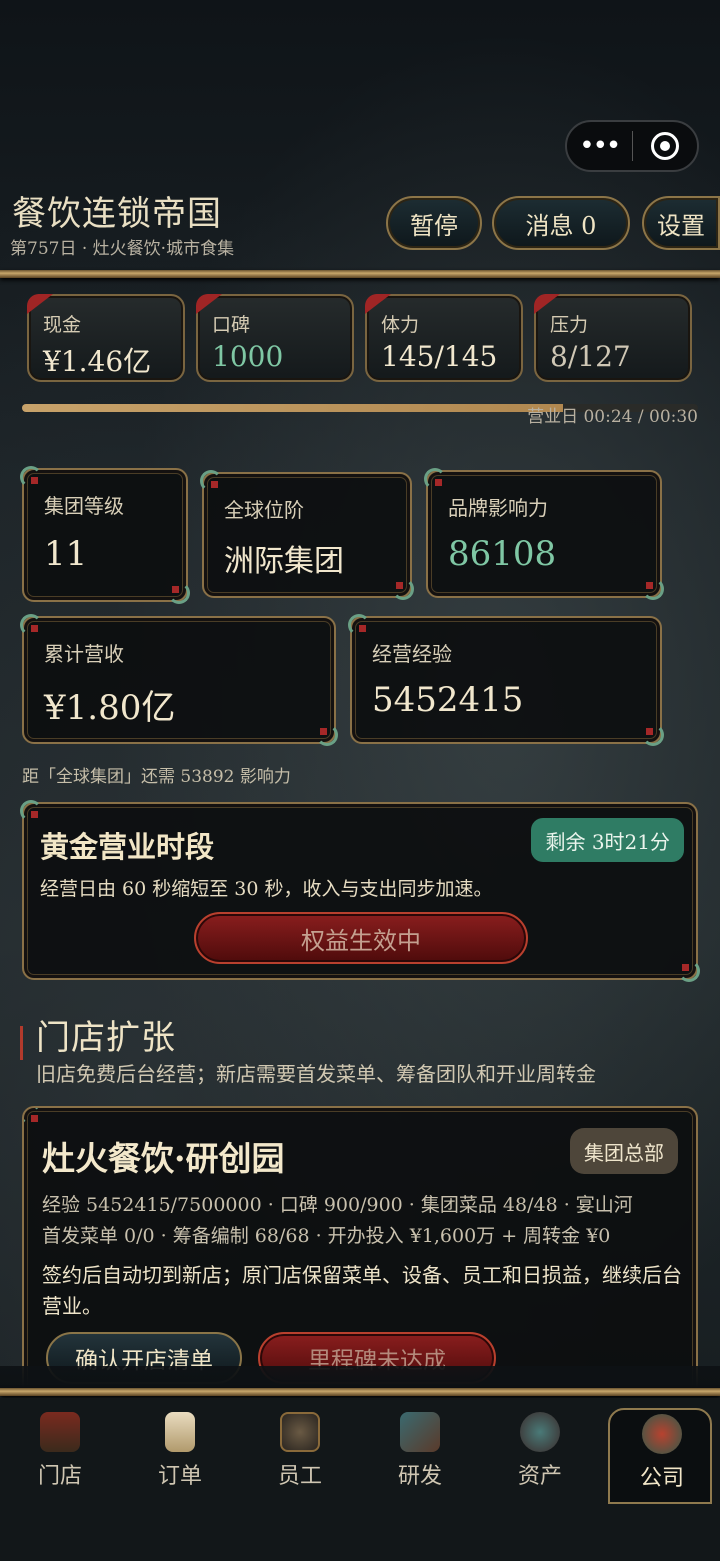 Image resolution: width=720 pixels, height=1561 pixels. Describe the element at coordinates (412, 654) in the screenshot. I see `card-label: 经营经验` at that location.